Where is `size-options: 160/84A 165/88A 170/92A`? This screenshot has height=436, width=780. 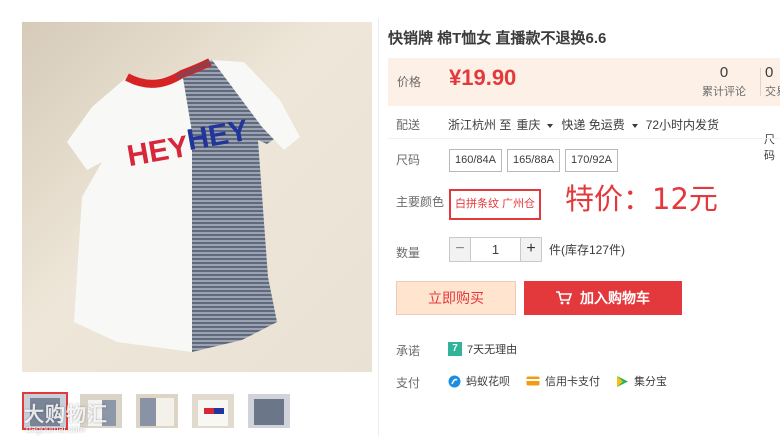
size-options: 160/84A 165/88A 170/92A is located at coordinates (533, 160).